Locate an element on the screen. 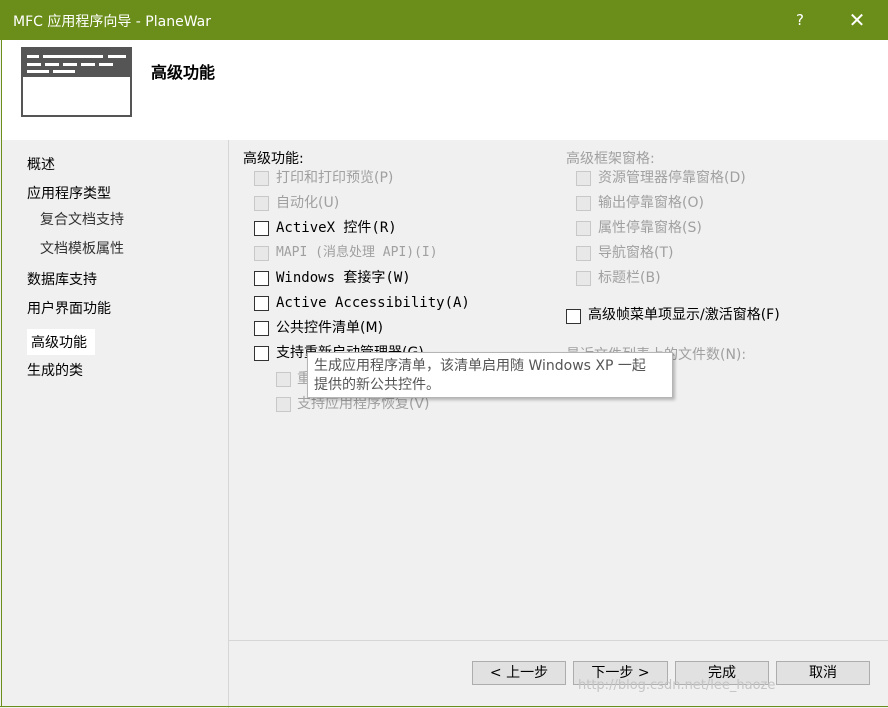 This screenshot has width=888, height=708. advanced-frame-menu-checkbox is located at coordinates (573, 316).